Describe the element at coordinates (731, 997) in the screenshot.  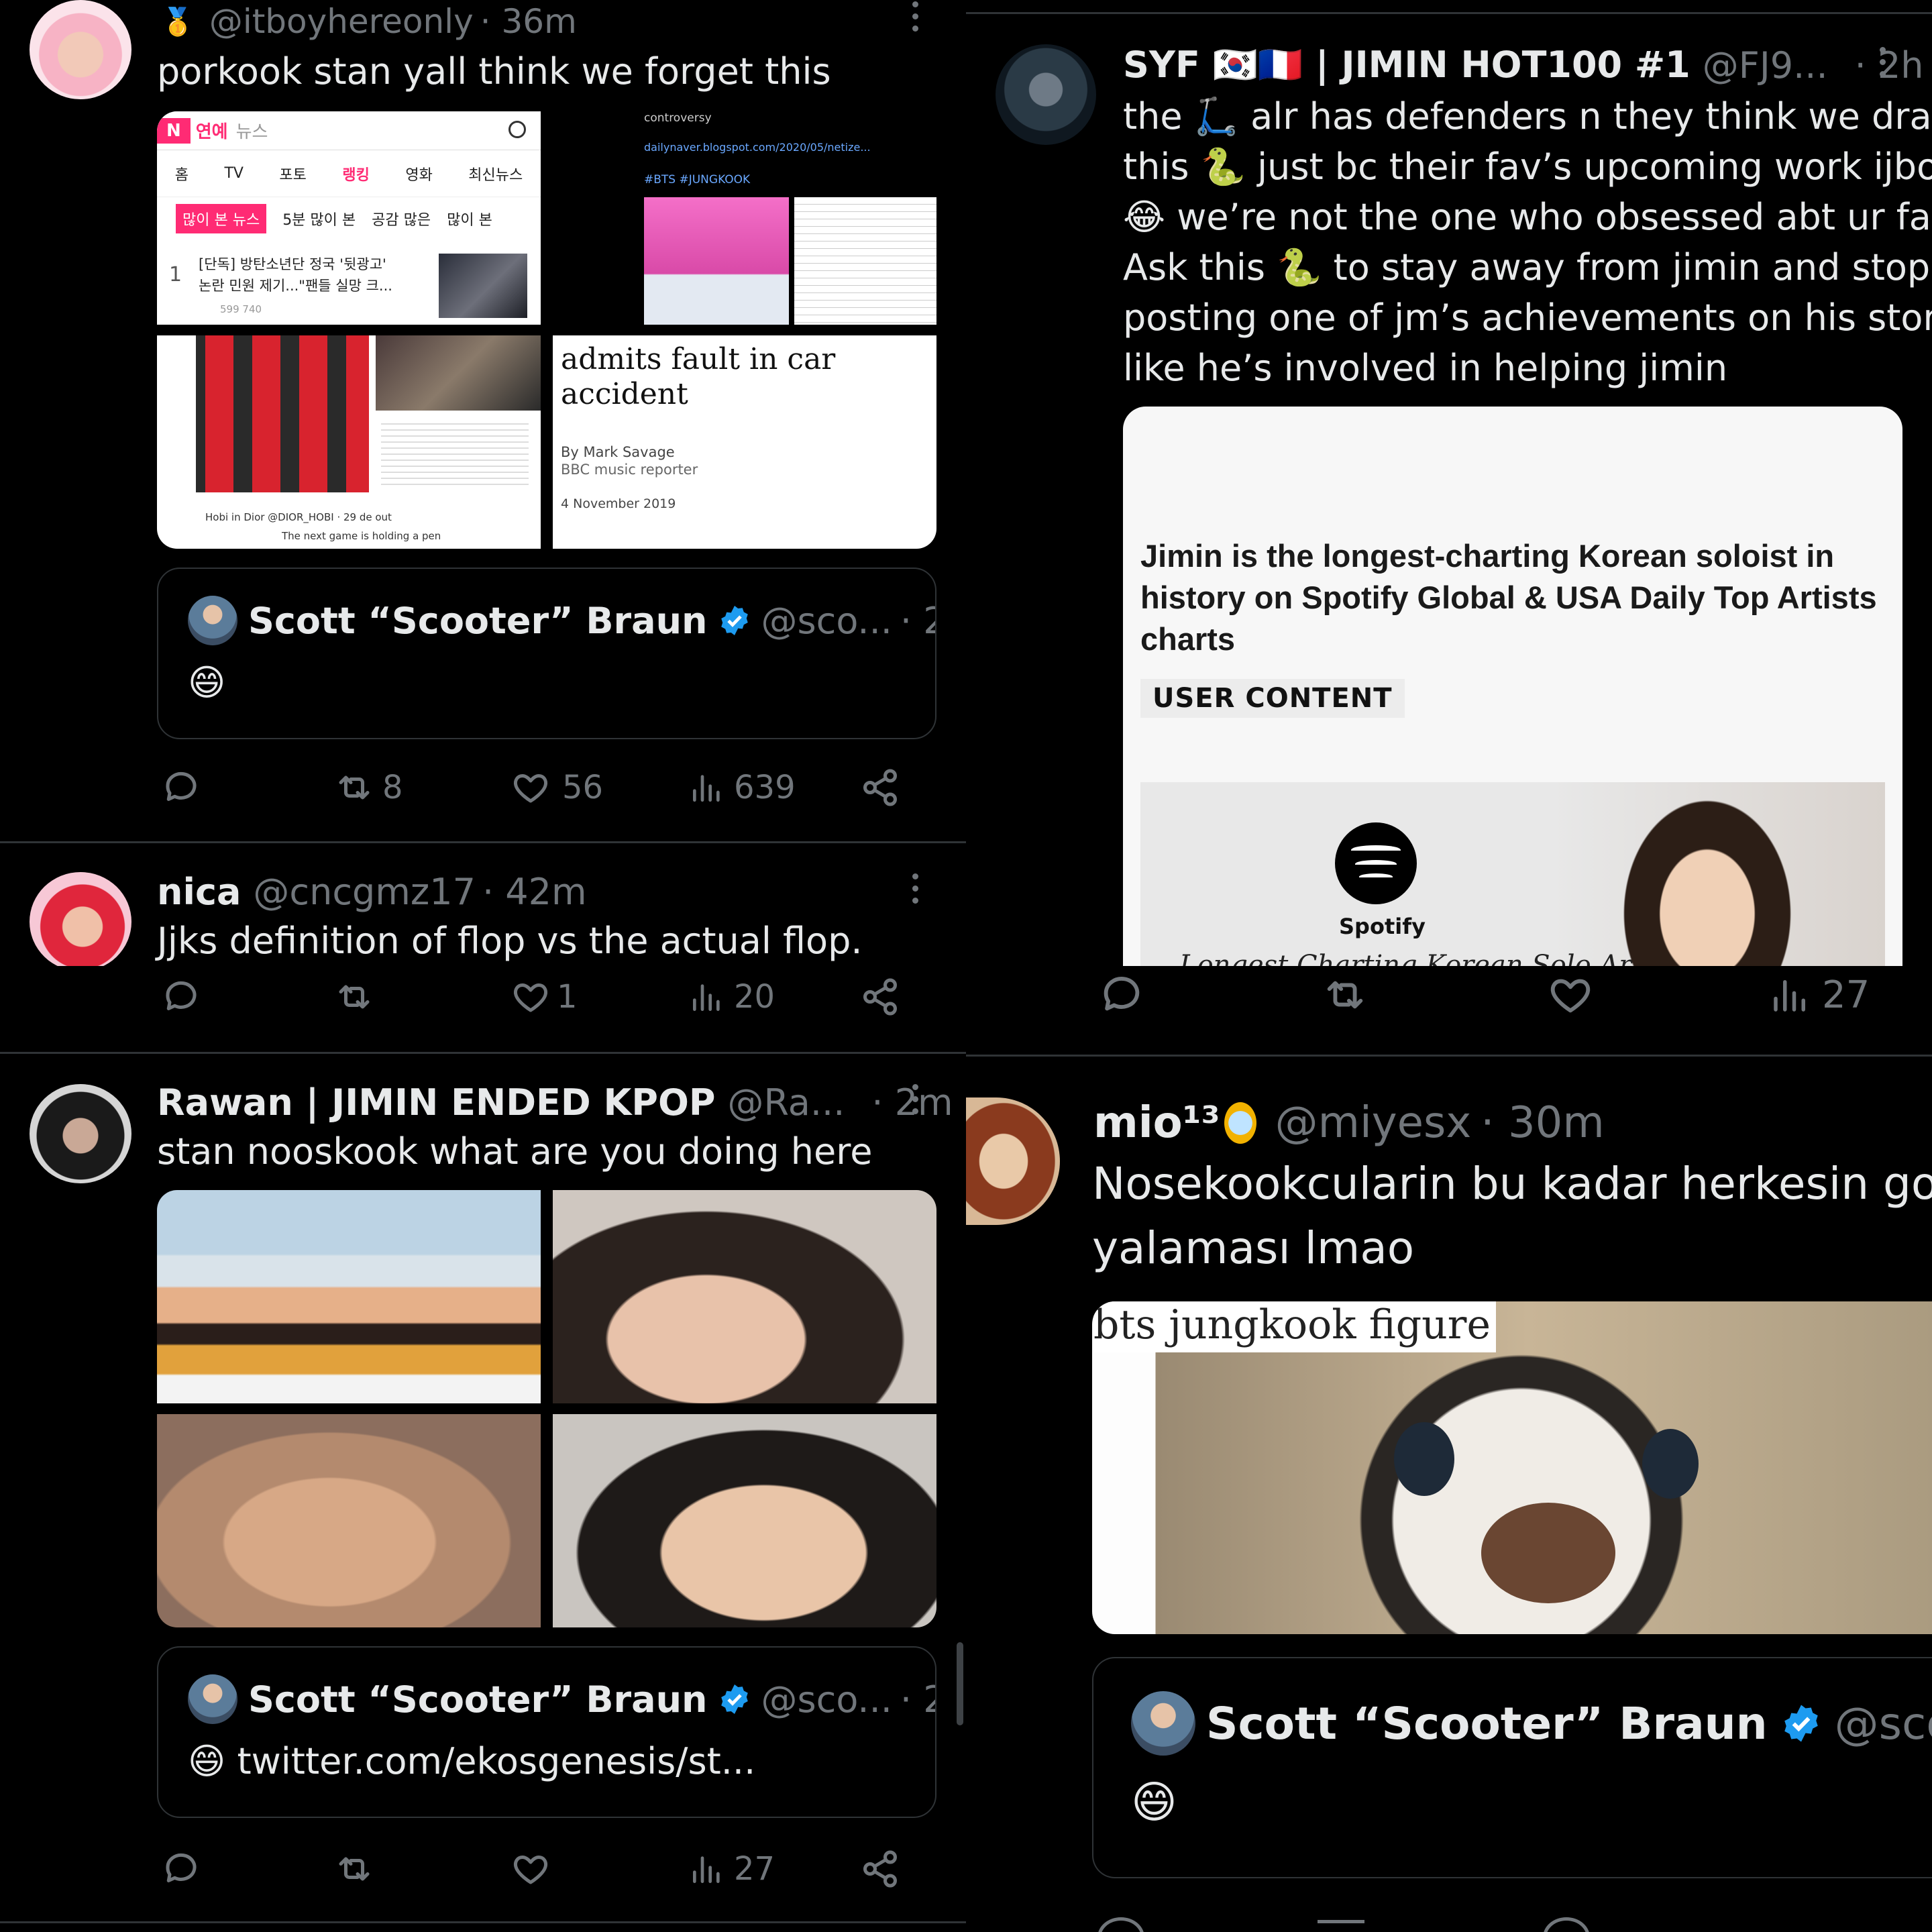
I see `views-button: 20` at that location.